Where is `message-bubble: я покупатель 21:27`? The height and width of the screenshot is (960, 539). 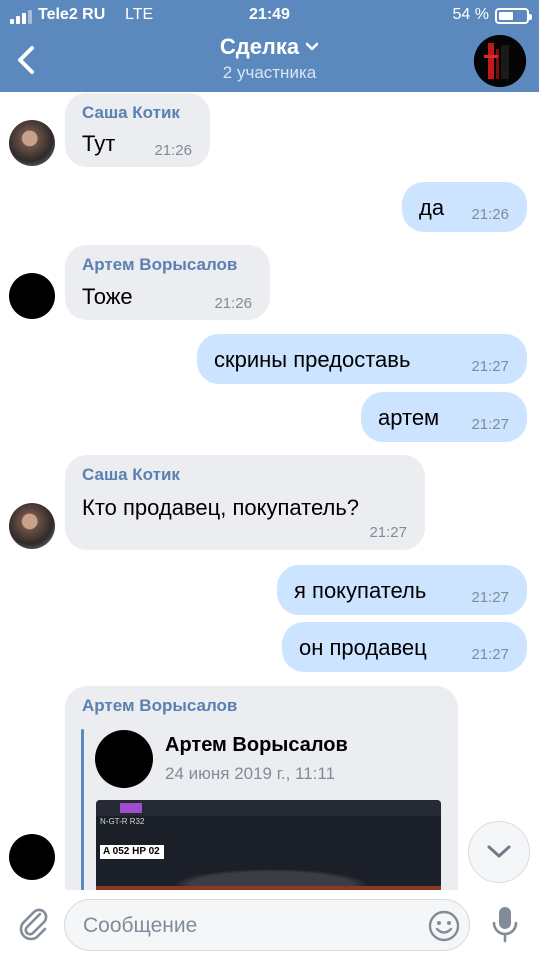 message-bubble: я покупатель 21:27 is located at coordinates (402, 590).